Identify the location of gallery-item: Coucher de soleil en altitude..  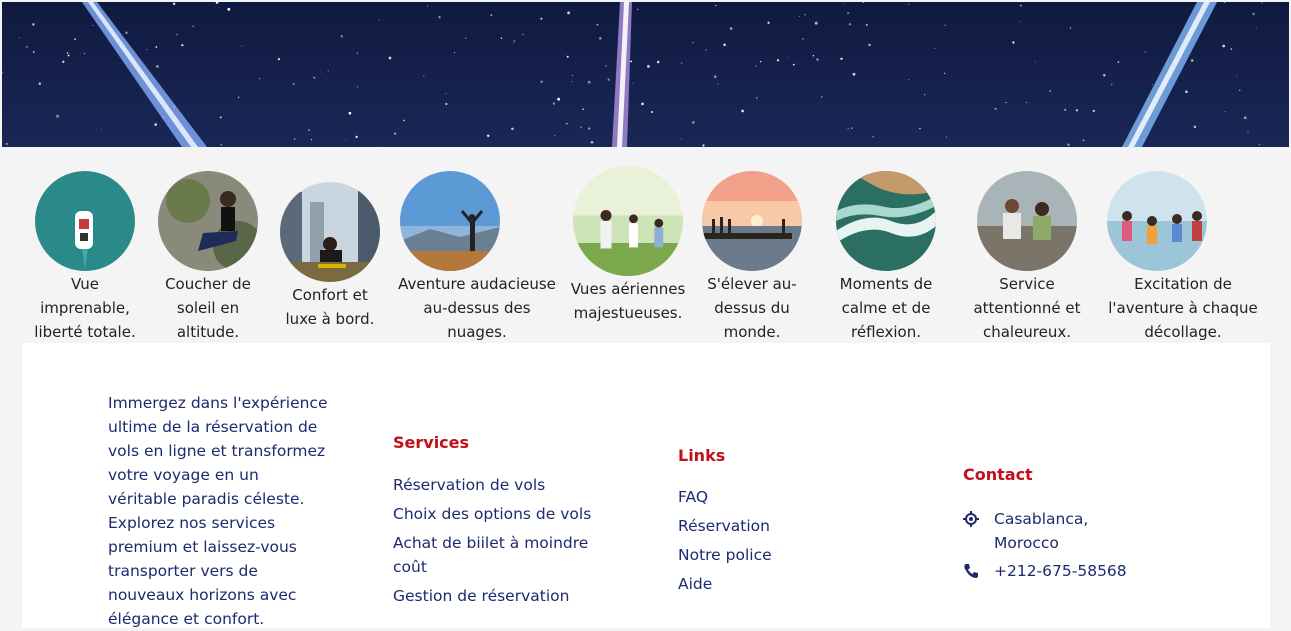
(208, 257).